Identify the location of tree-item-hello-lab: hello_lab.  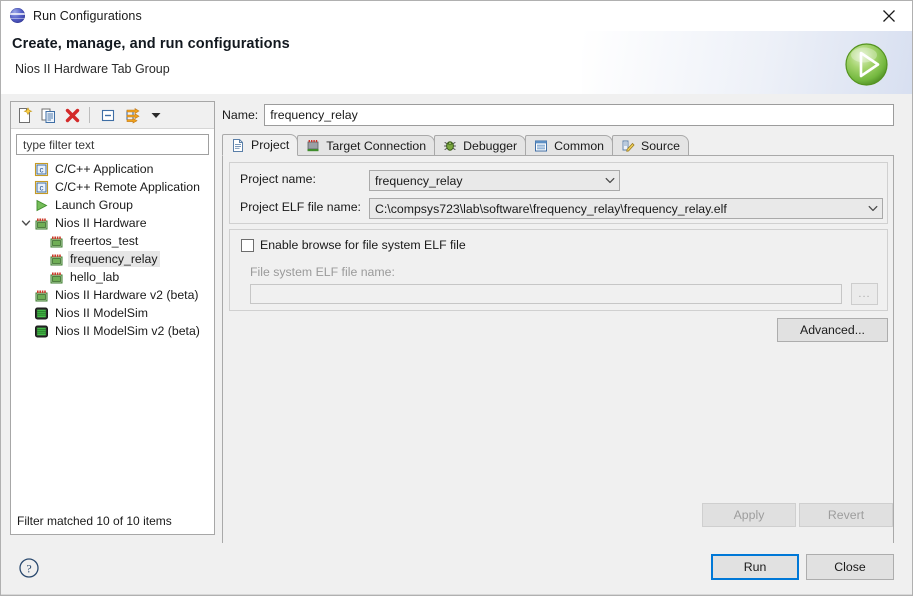
(112, 277).